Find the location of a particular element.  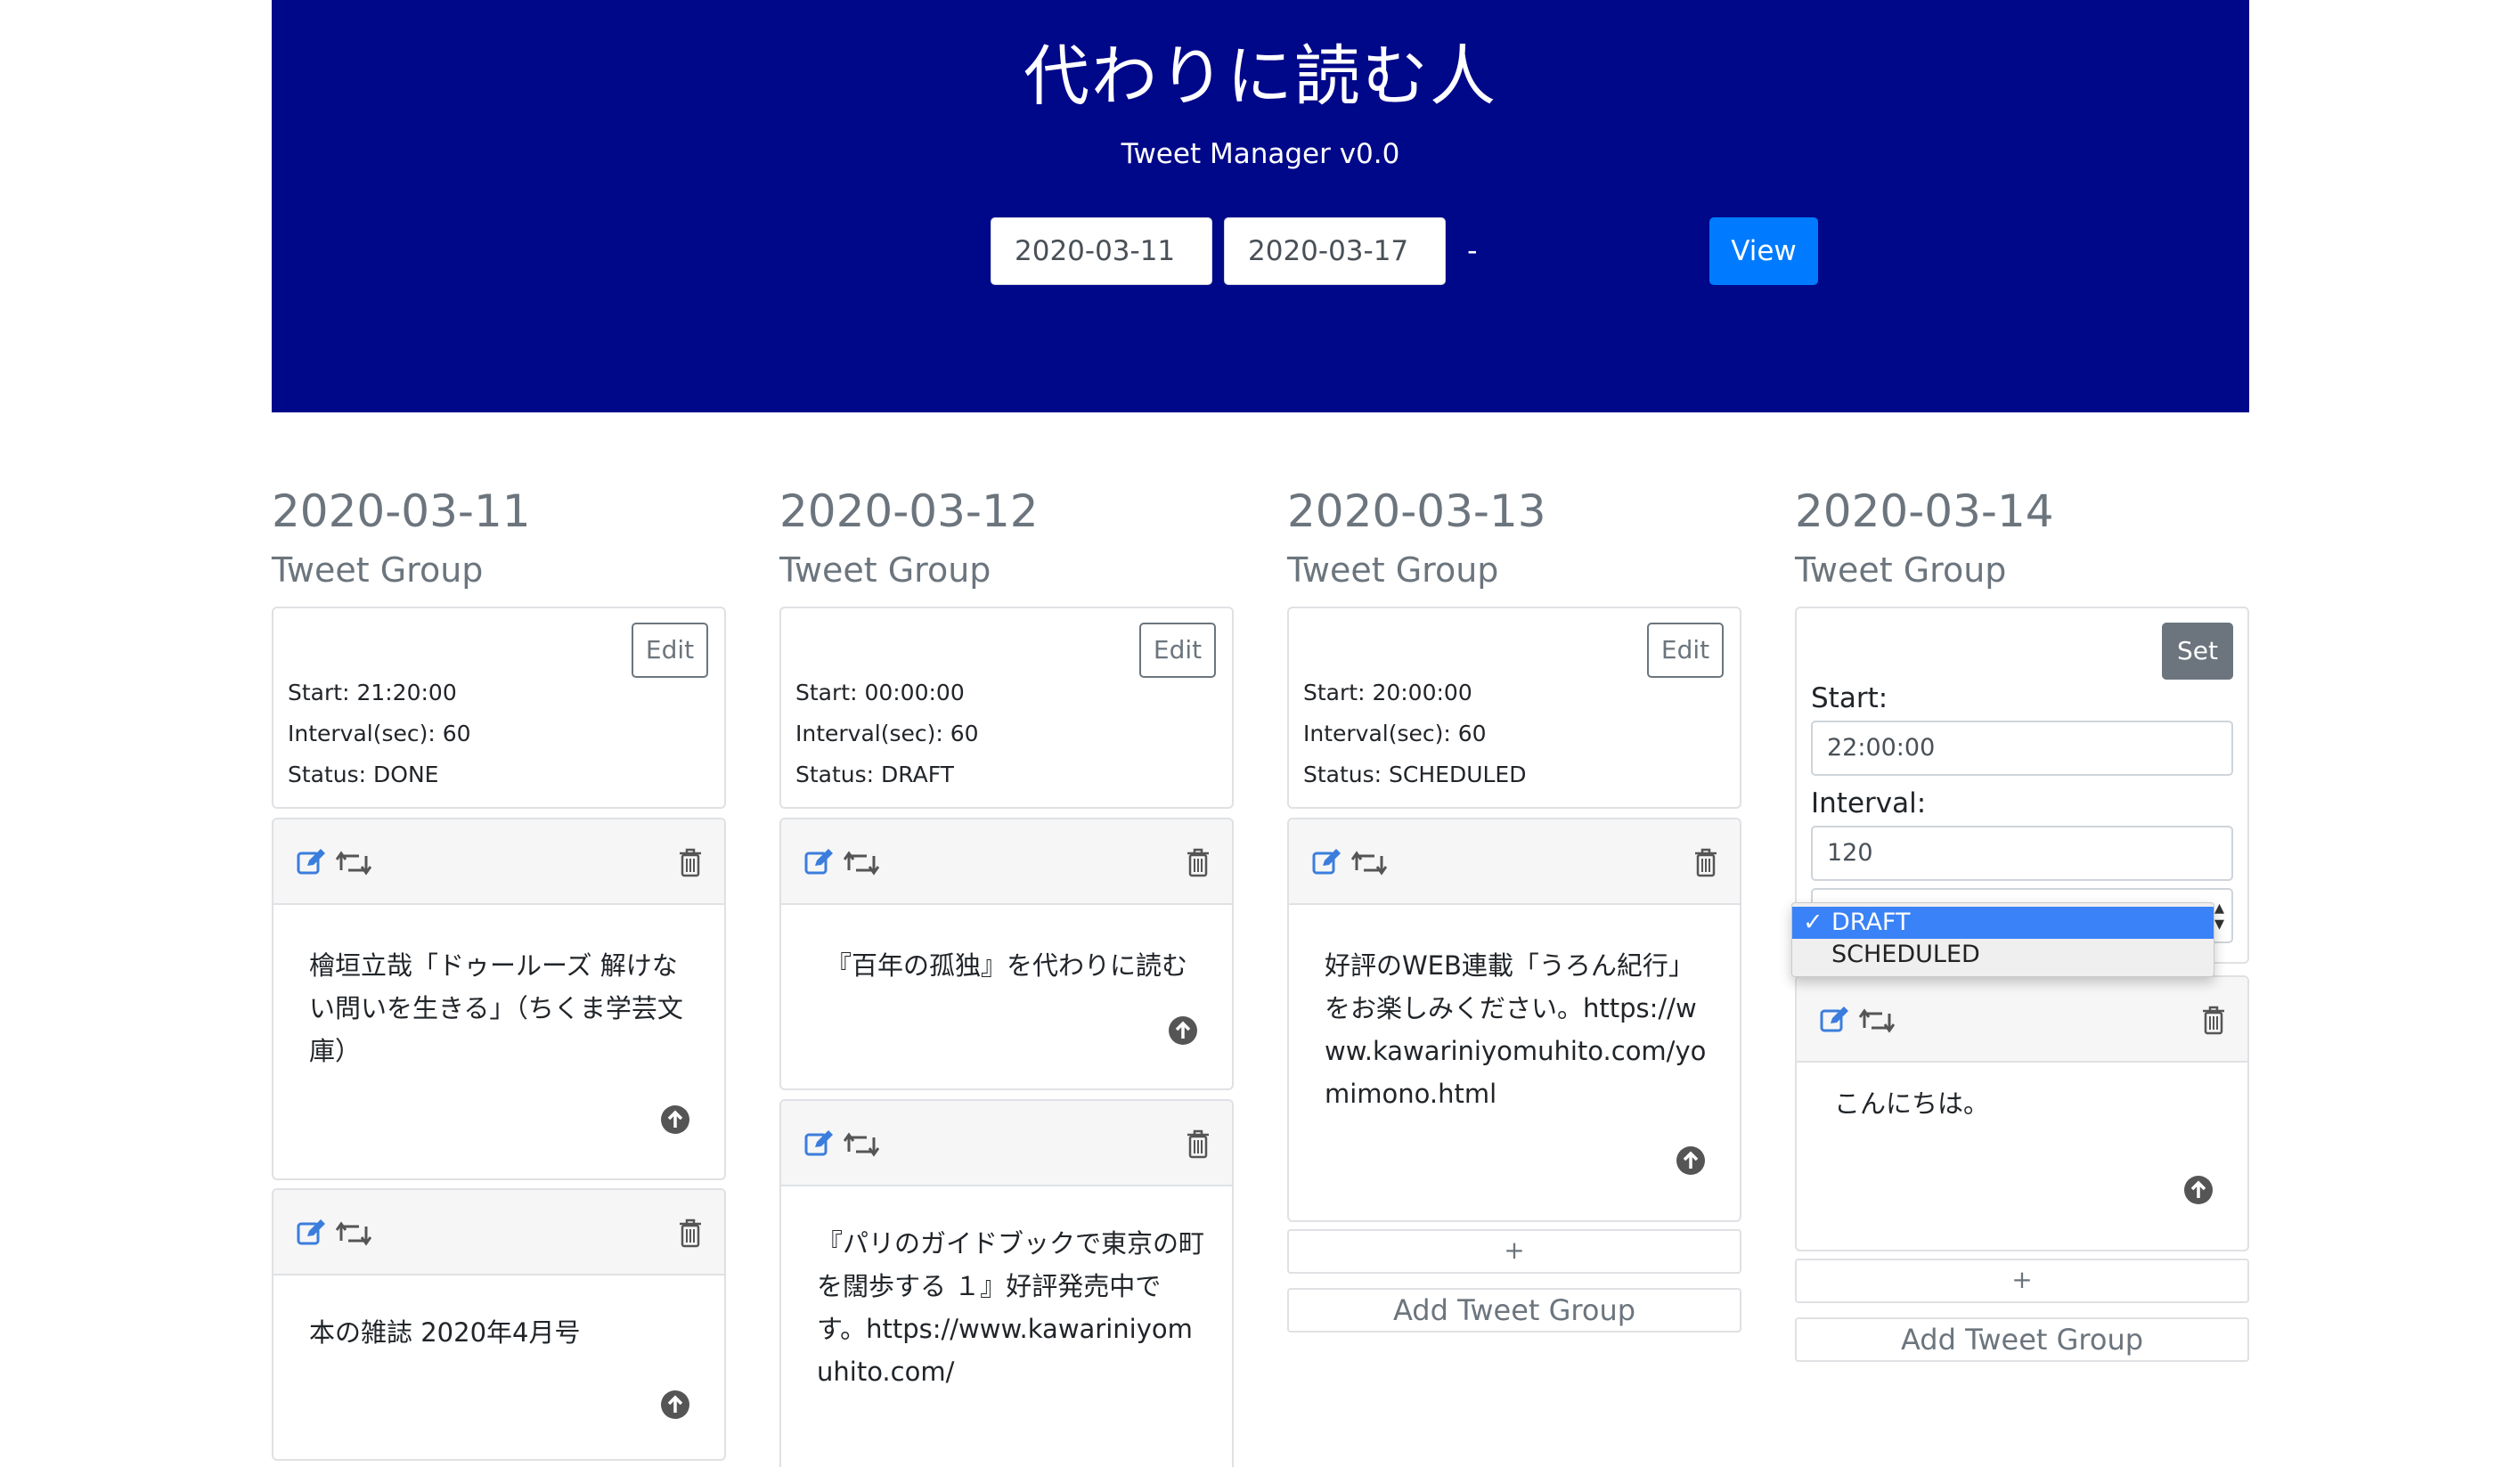

app-title: 代わりに読む人 is located at coordinates (1260, 76).